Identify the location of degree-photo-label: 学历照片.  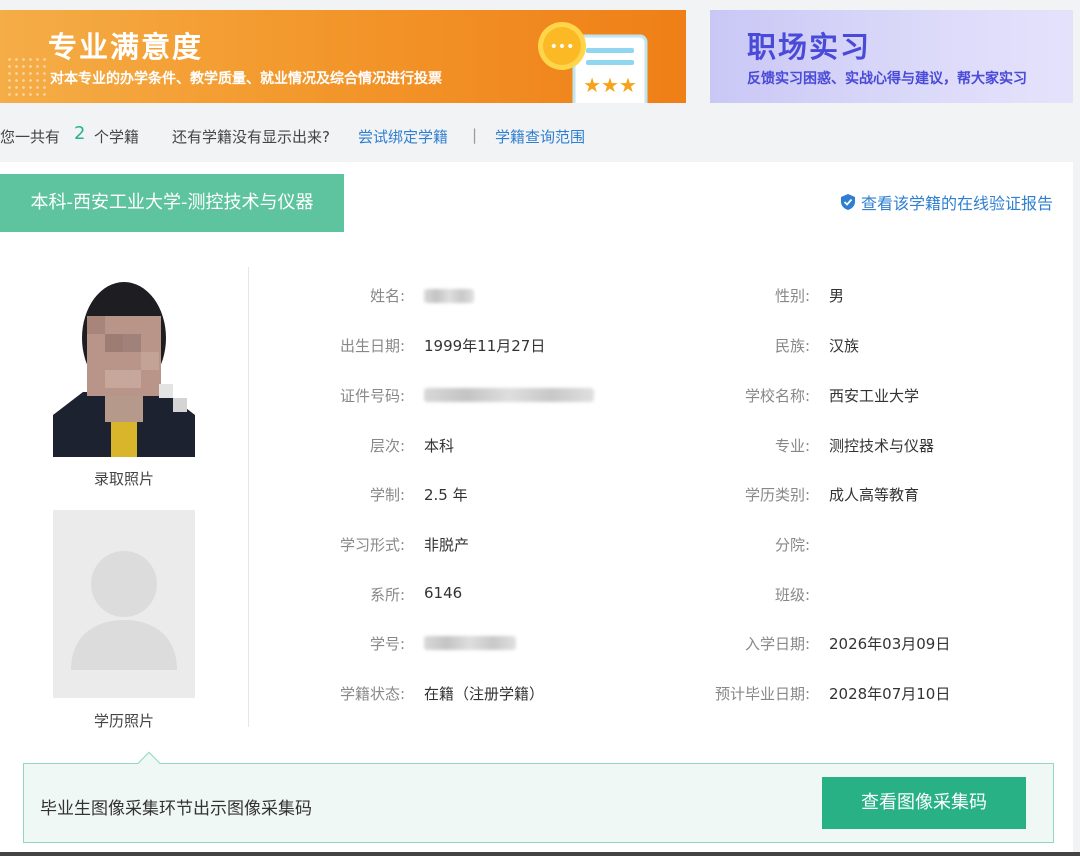
(123, 721).